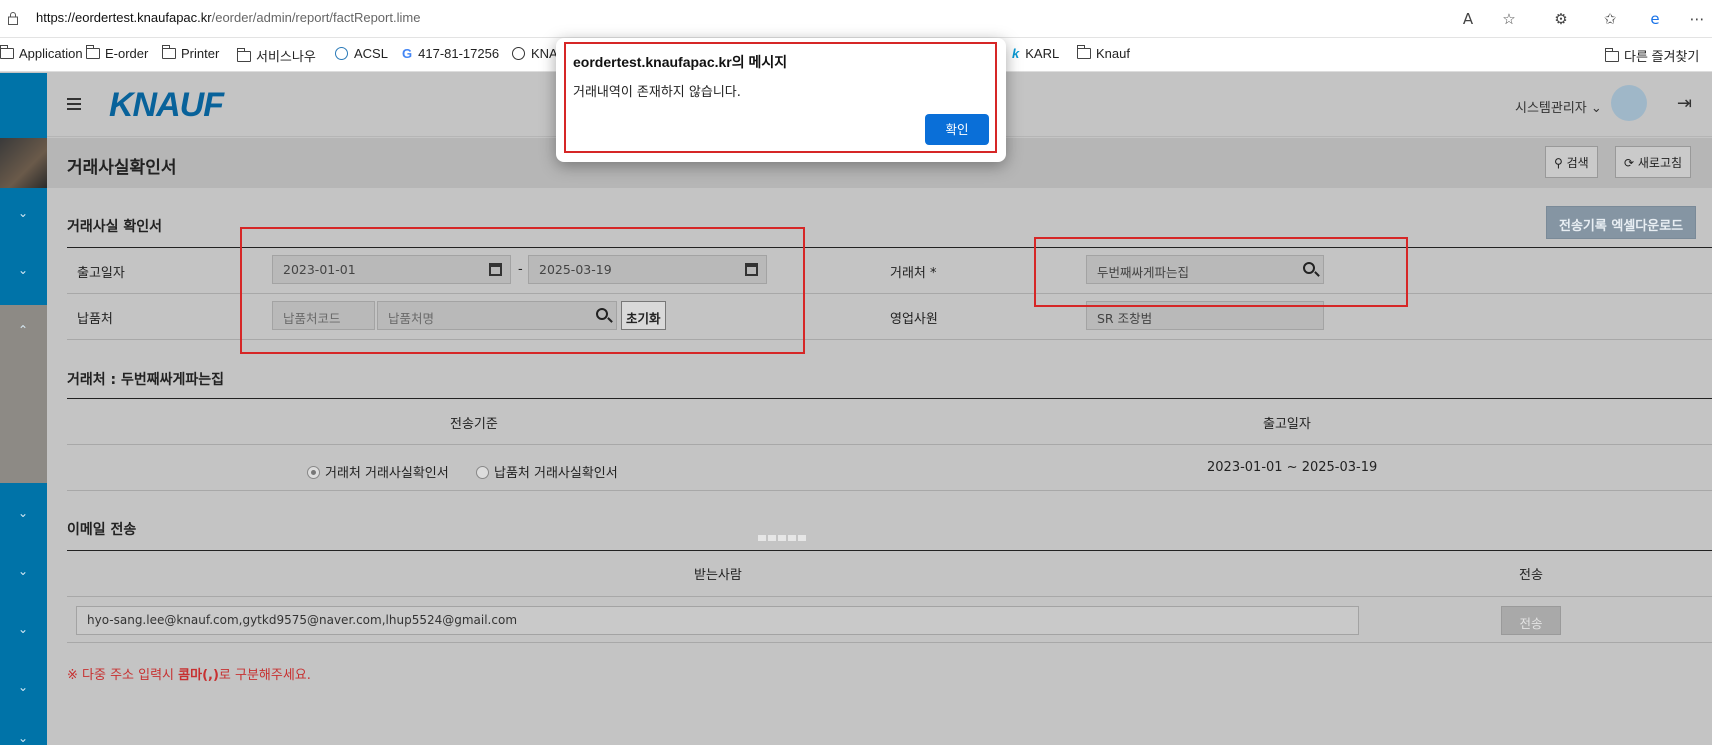 The width and height of the screenshot is (1712, 745). What do you see at coordinates (1621, 222) in the screenshot?
I see `excel-download-button: 전송기록 엑셀다운로드` at bounding box center [1621, 222].